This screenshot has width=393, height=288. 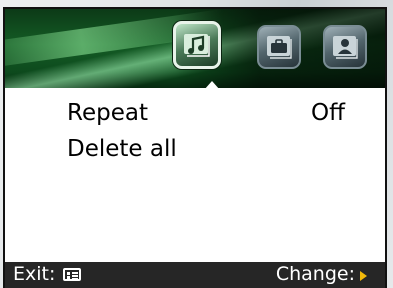 I want to click on menu-key-icon, so click(x=72, y=274).